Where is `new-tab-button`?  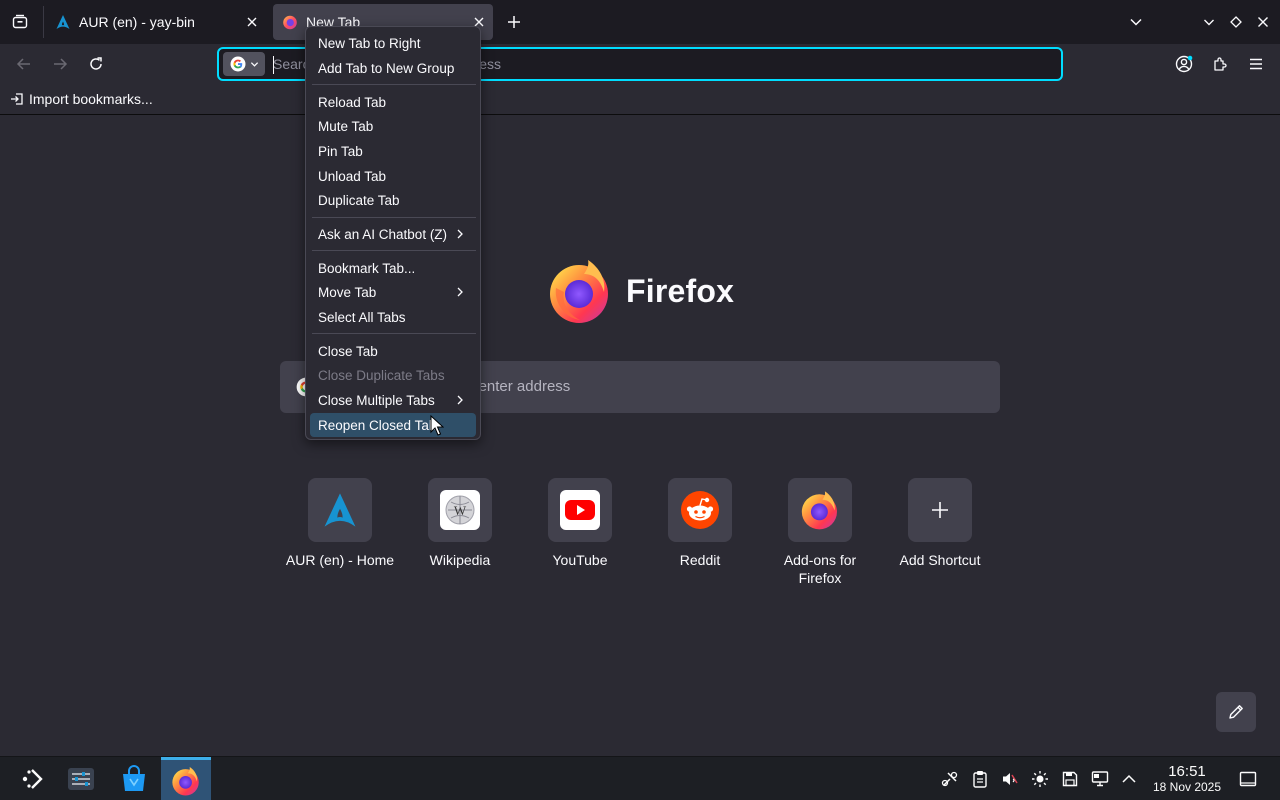
new-tab-button is located at coordinates (514, 22).